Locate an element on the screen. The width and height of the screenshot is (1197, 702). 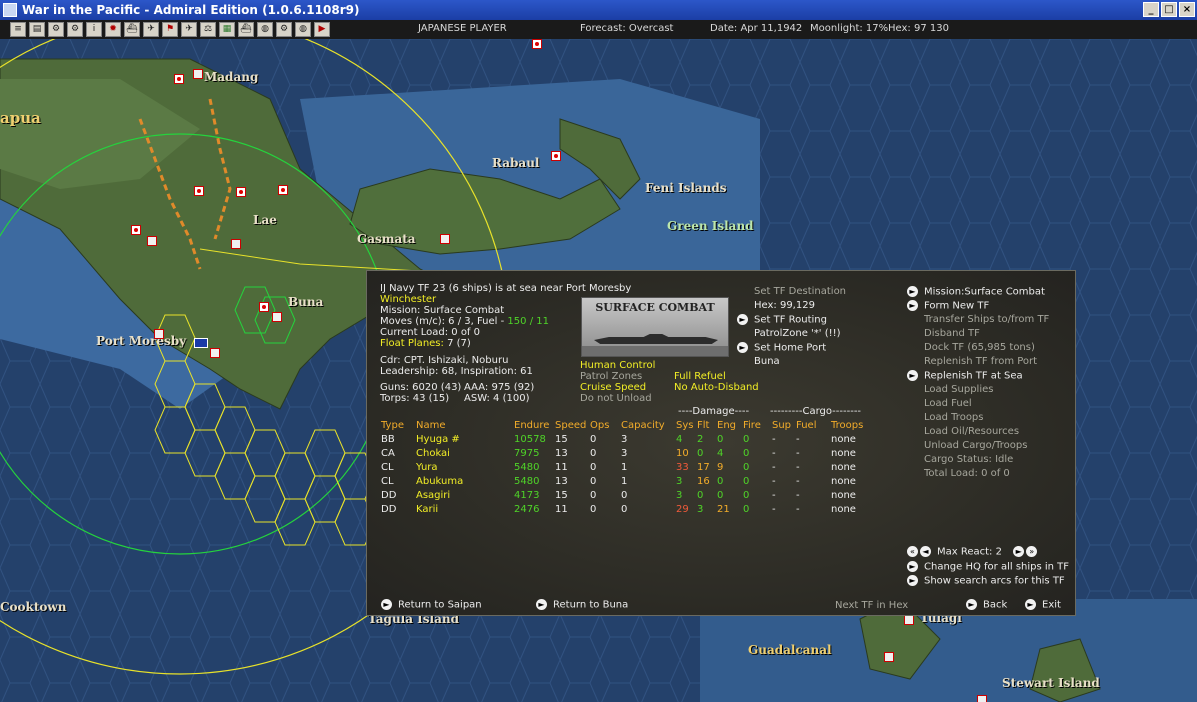
allied-base-flag-icon is located at coordinates (201, 343).